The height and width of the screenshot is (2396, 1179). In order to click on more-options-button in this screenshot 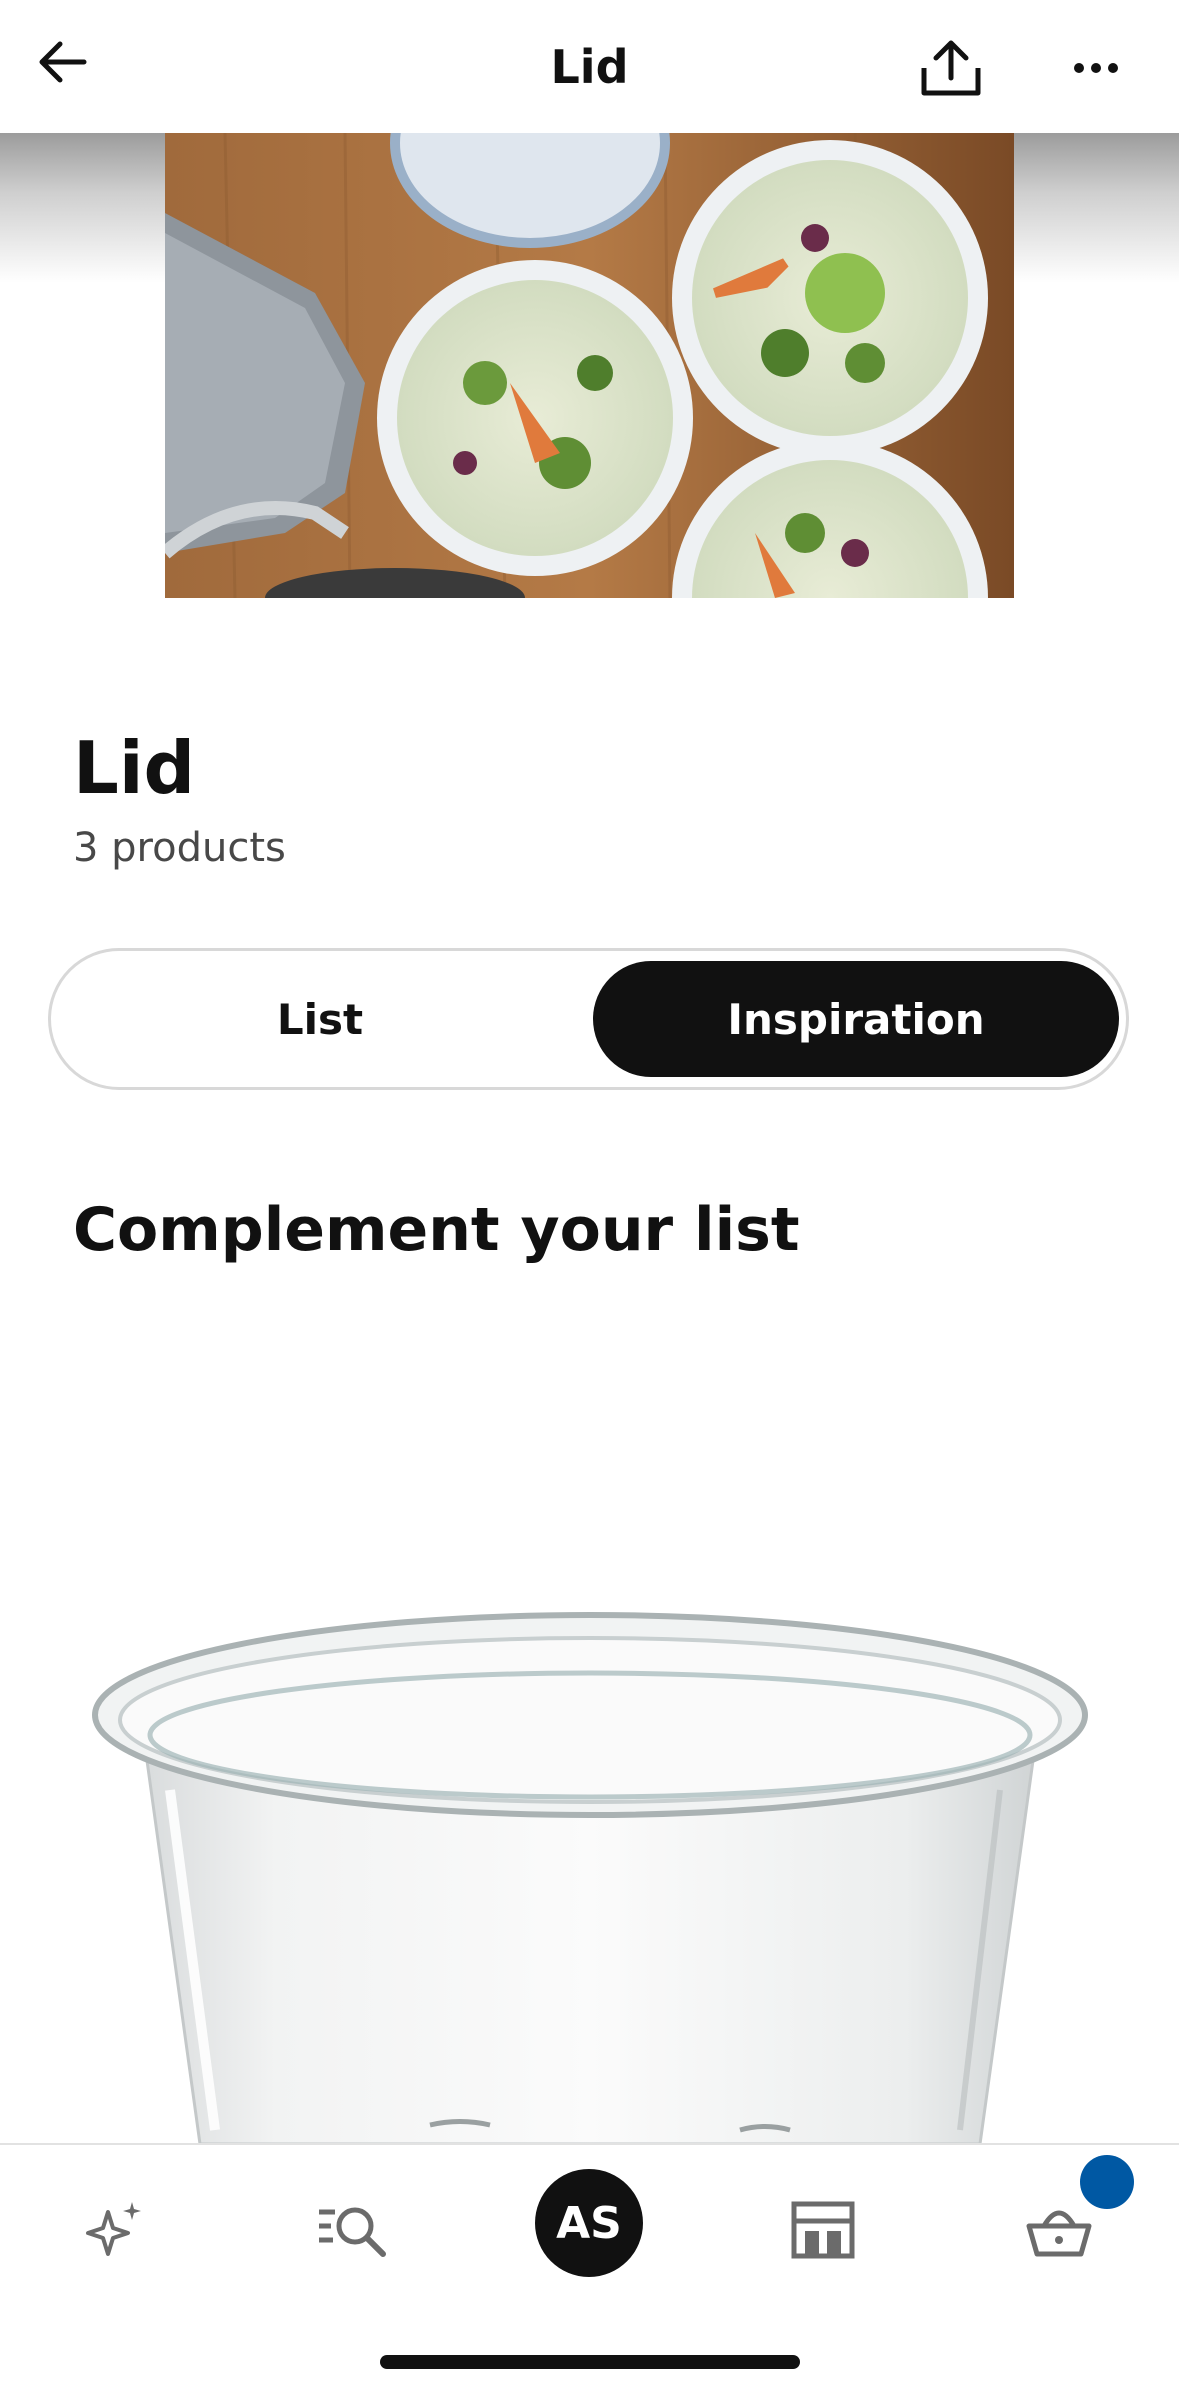, I will do `click(1096, 68)`.